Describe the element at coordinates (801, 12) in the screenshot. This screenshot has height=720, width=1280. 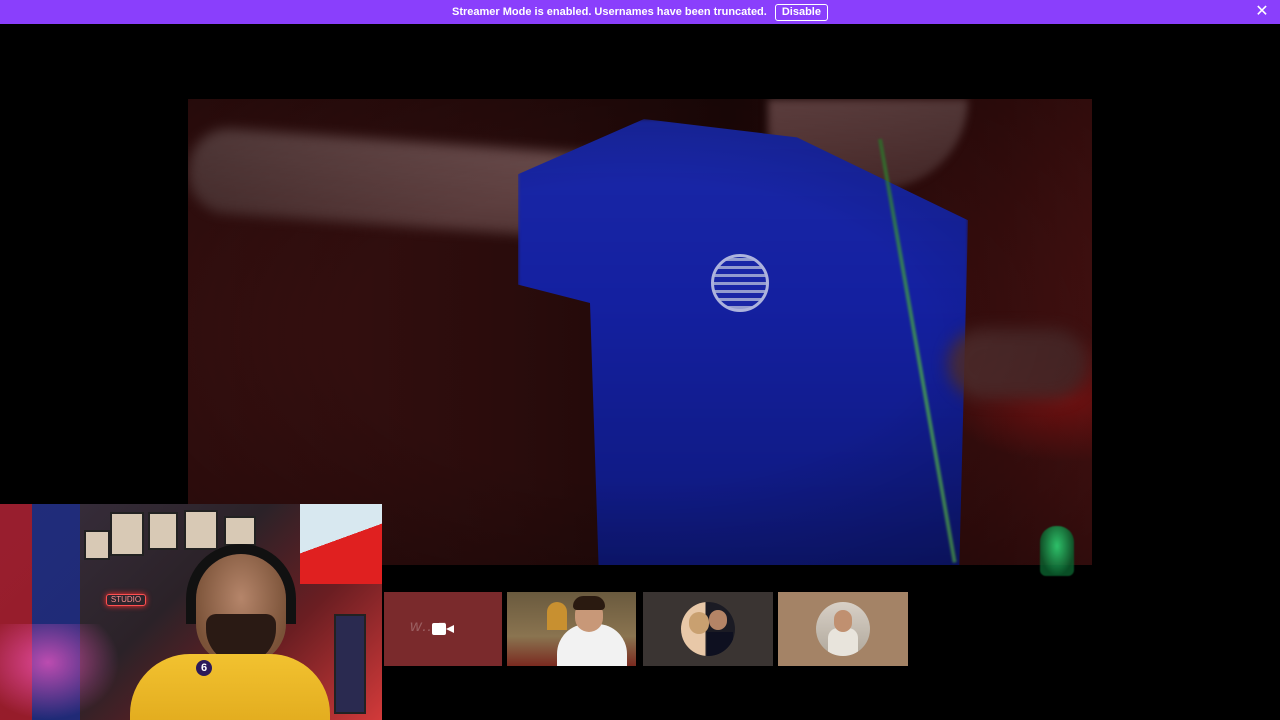
I see `disable-streamer-mode-button: Disable` at that location.